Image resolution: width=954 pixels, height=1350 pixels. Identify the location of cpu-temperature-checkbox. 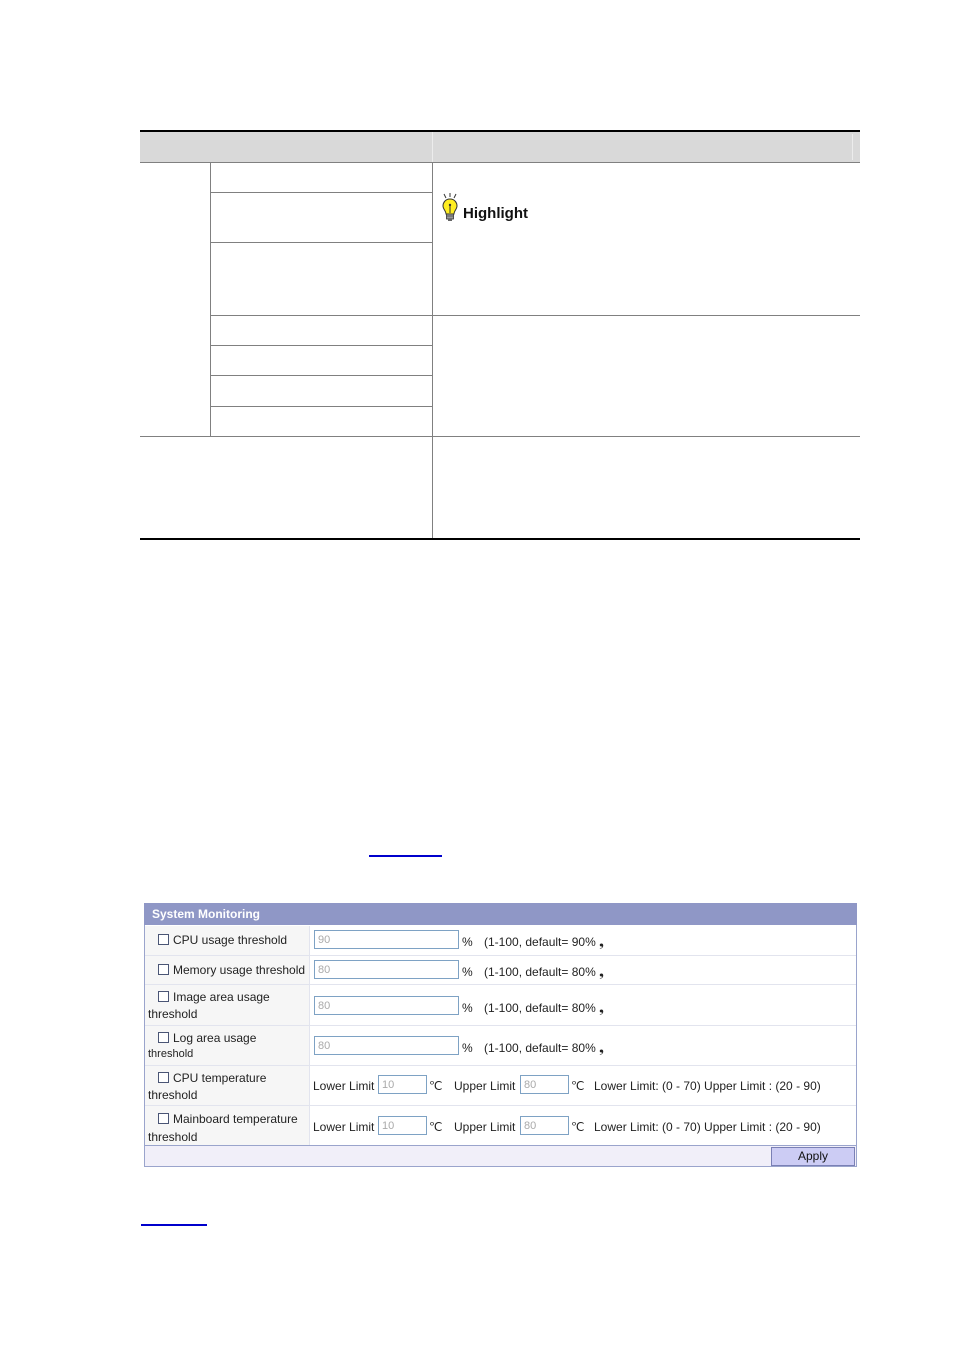
(163, 1077).